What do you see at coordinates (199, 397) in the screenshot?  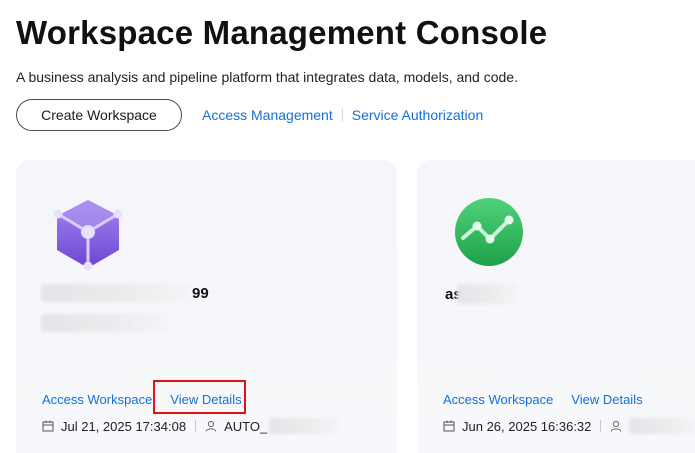 I see `highlight-box` at bounding box center [199, 397].